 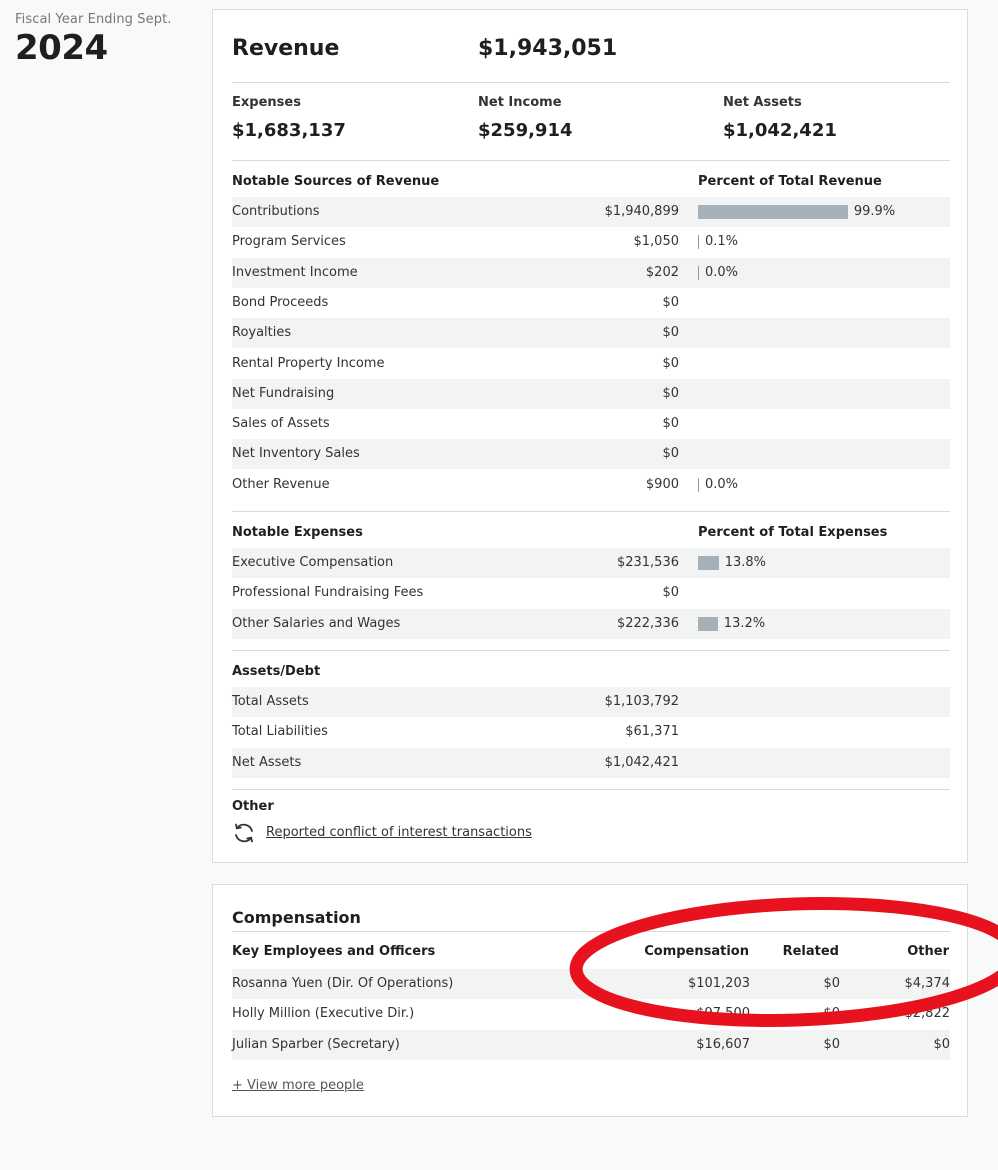 What do you see at coordinates (641, 211) in the screenshot?
I see `row-amount: $1,940,899` at bounding box center [641, 211].